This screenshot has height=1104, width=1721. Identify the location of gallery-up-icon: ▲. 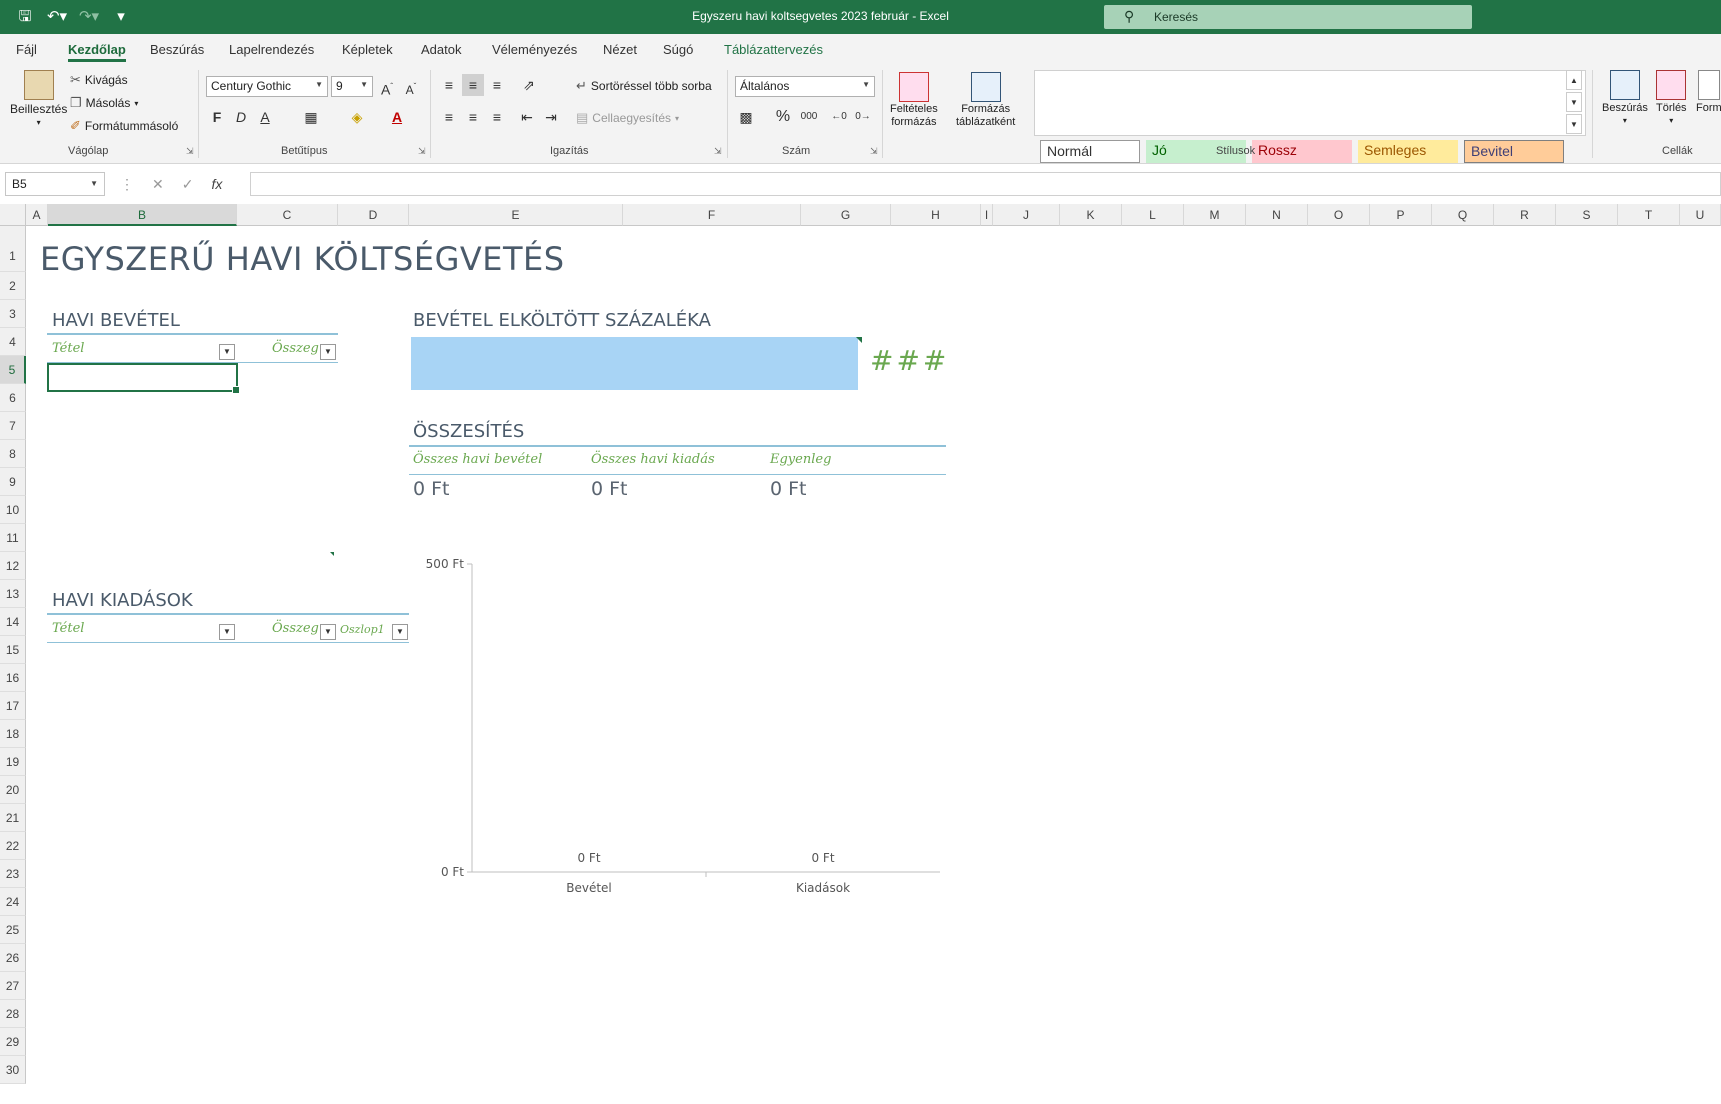
(1574, 80).